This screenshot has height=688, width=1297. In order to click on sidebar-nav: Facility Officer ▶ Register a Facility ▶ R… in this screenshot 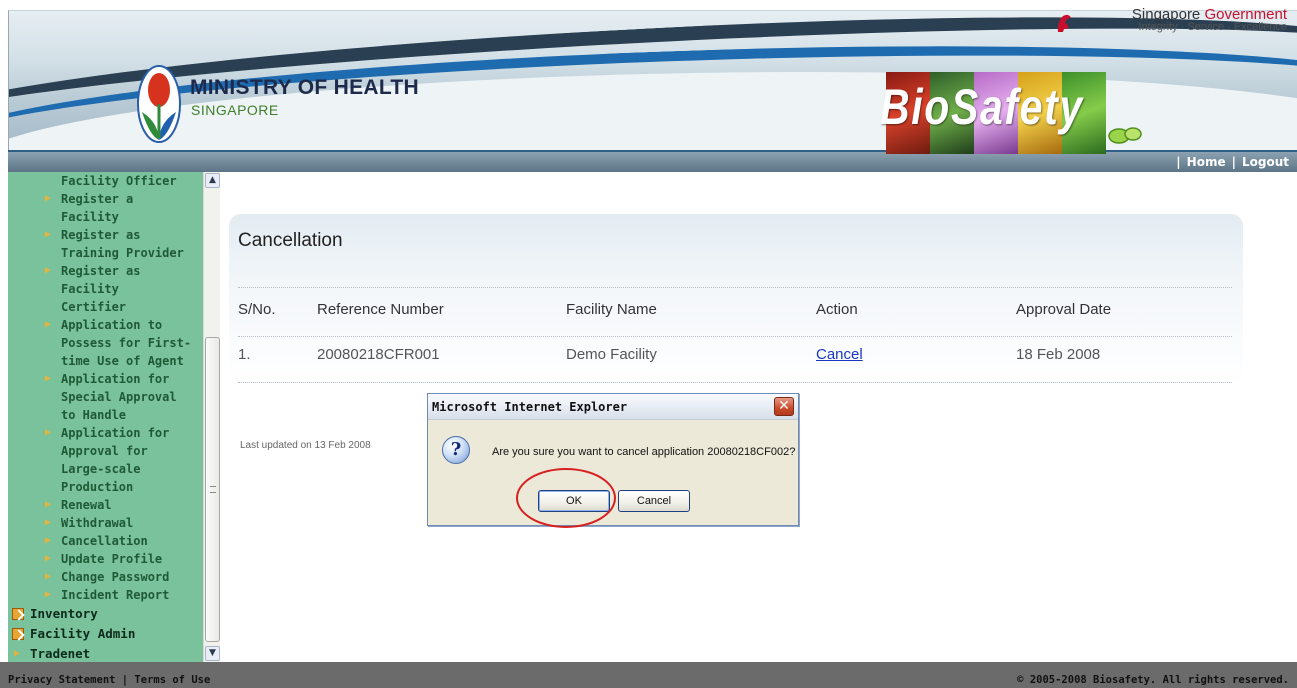, I will do `click(114, 417)`.